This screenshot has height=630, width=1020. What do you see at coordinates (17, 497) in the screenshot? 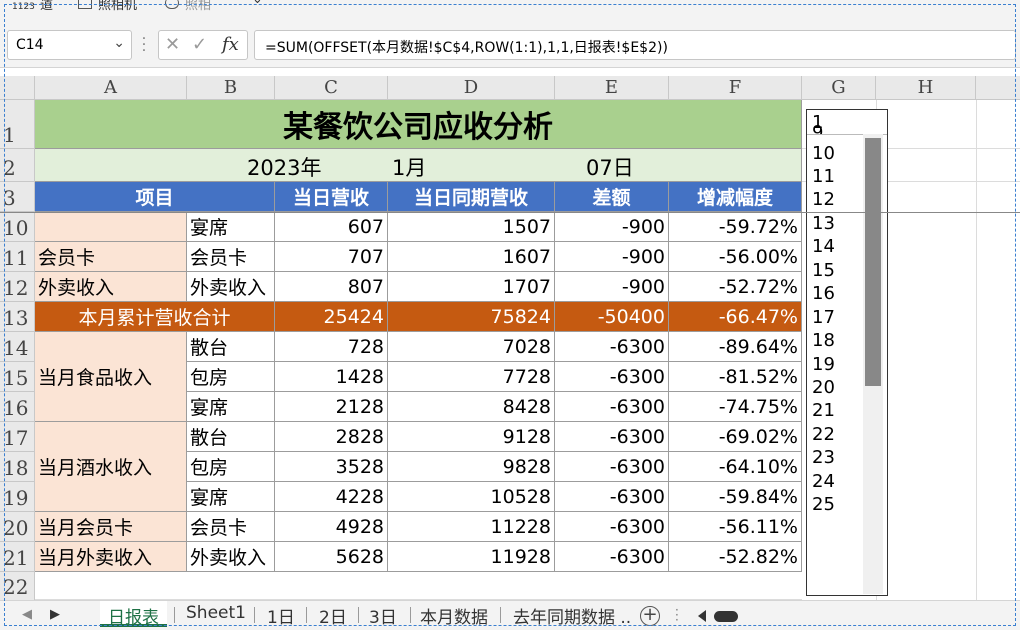
I see `row-header-19: 19` at bounding box center [17, 497].